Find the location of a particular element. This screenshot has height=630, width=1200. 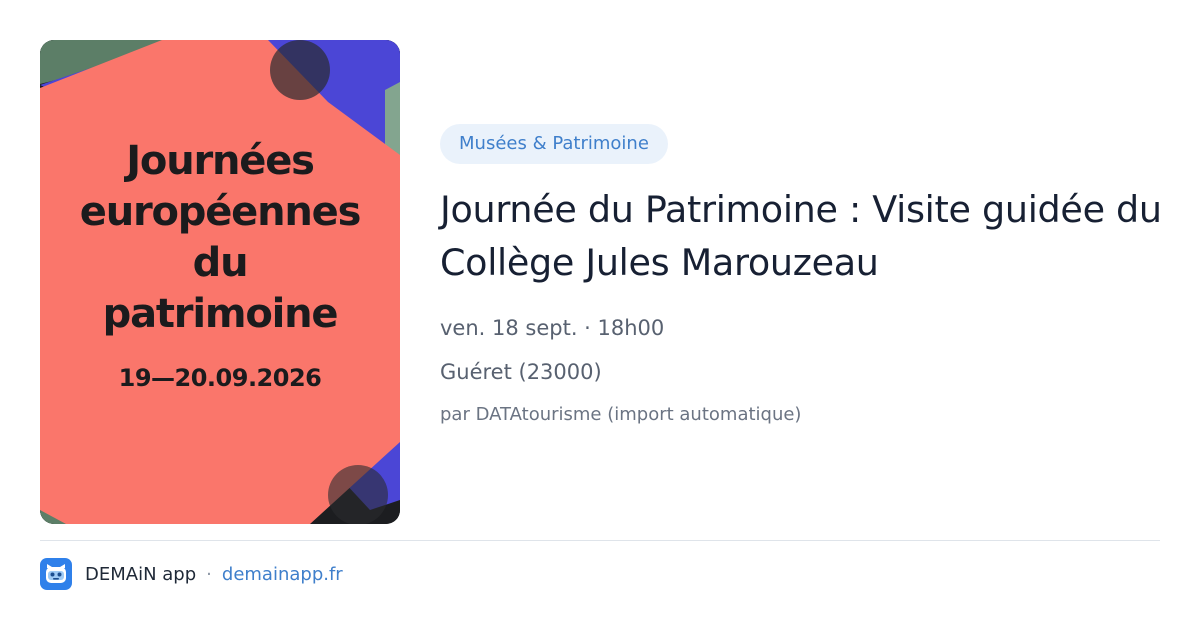

poster-title-line: européennes is located at coordinates (220, 212).